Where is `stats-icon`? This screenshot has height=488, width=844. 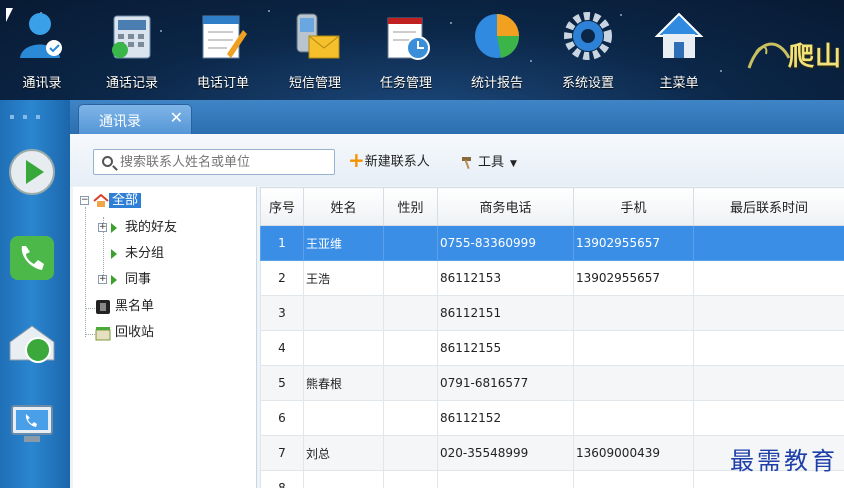
stats-icon is located at coordinates (497, 36).